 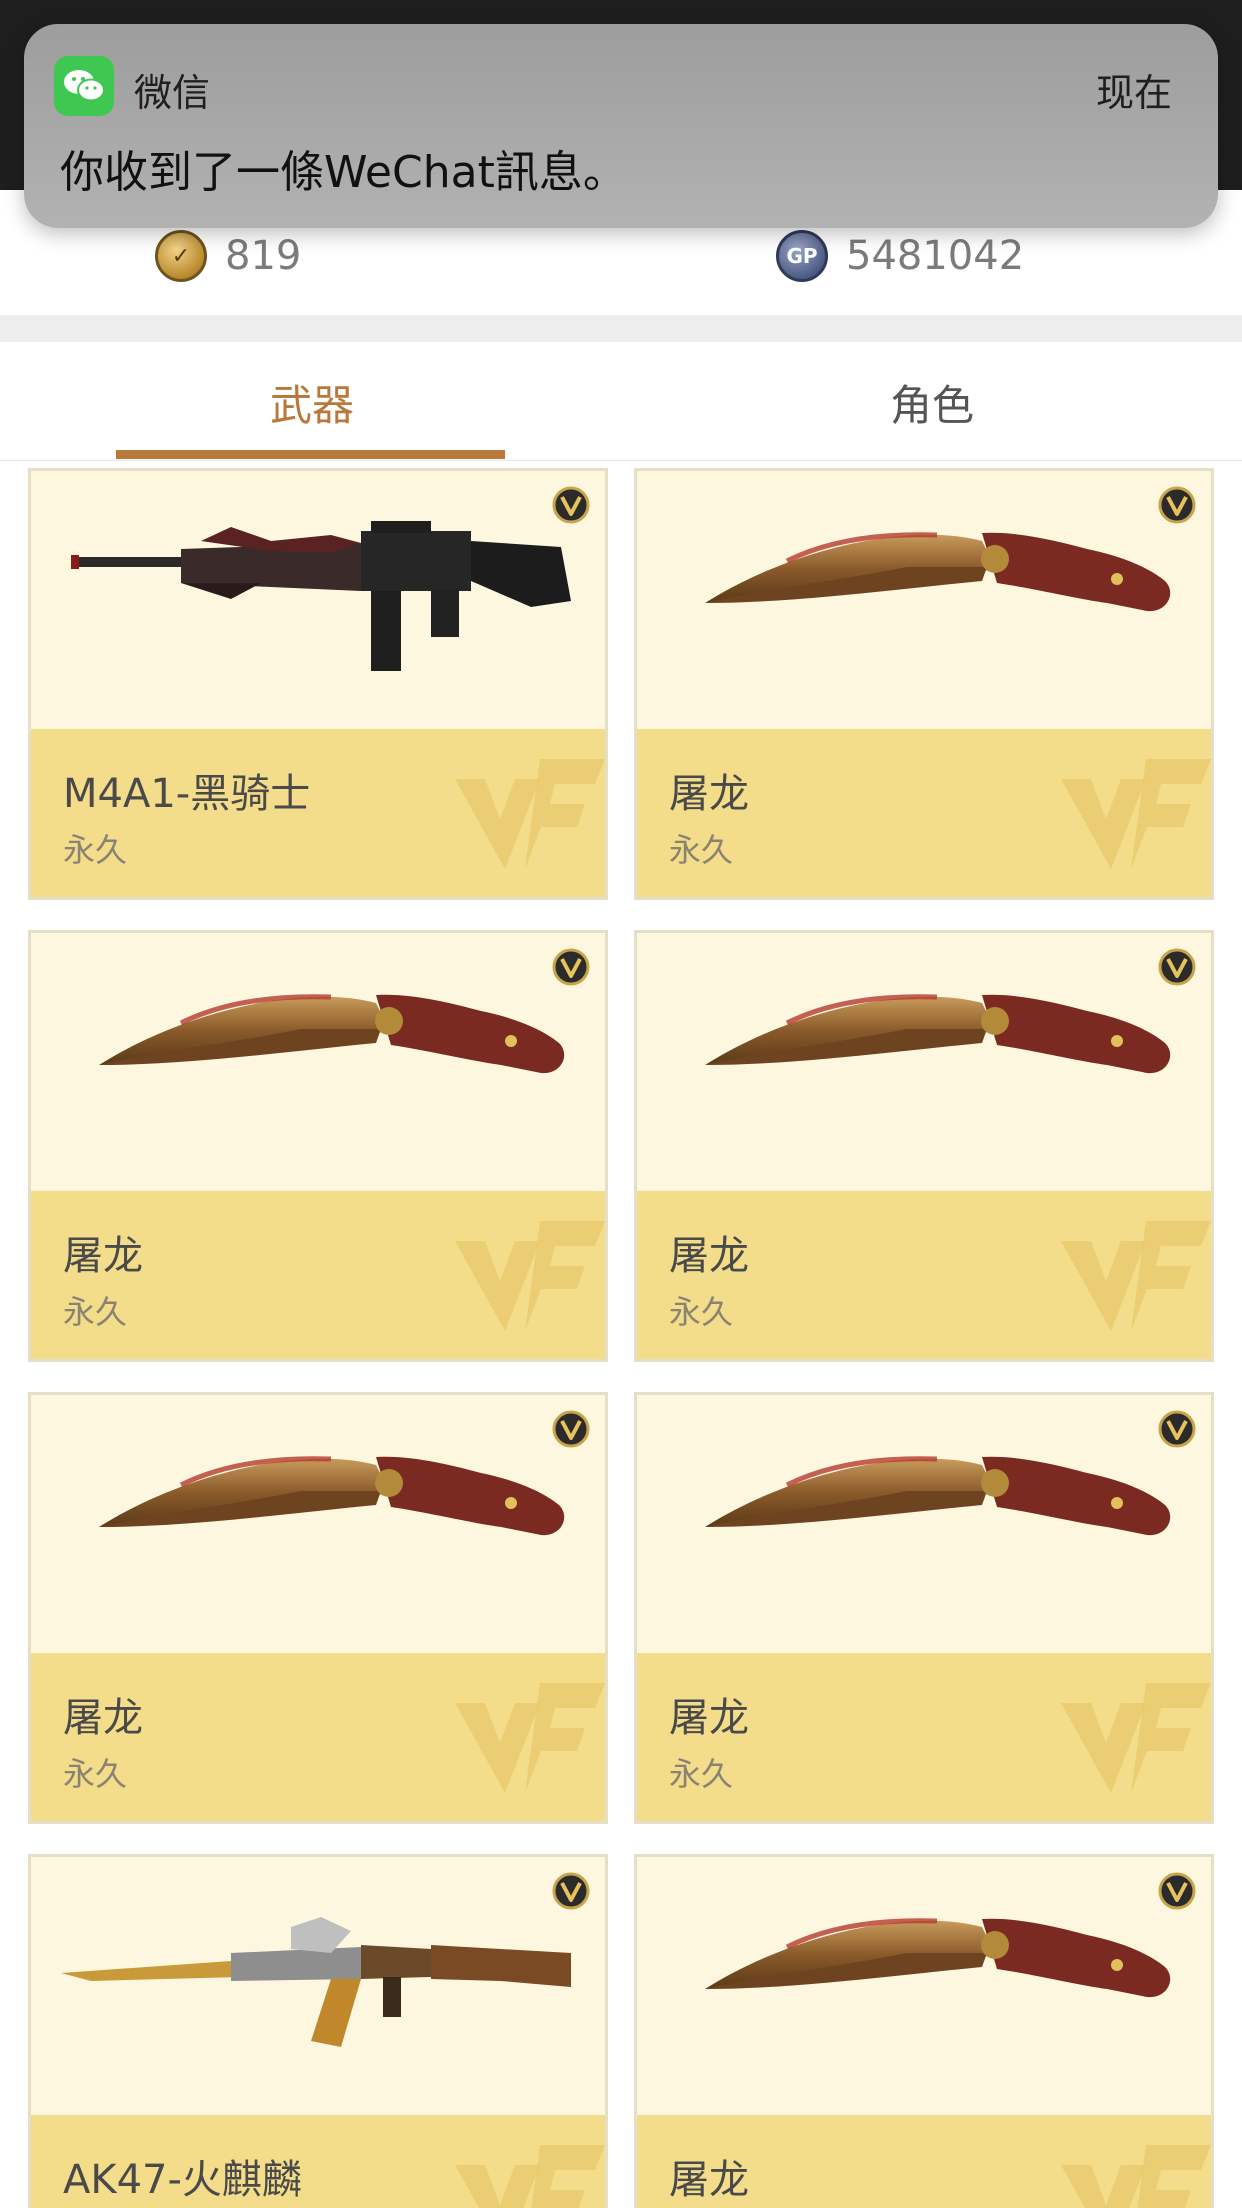 I want to click on rifle-ak47-image, so click(x=318, y=1986).